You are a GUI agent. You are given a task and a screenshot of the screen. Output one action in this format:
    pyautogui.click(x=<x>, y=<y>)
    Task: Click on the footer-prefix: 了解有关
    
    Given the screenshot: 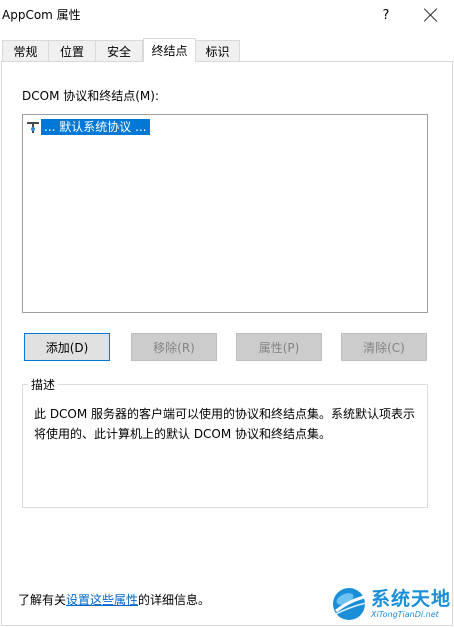 What is the action you would take?
    pyautogui.click(x=42, y=600)
    